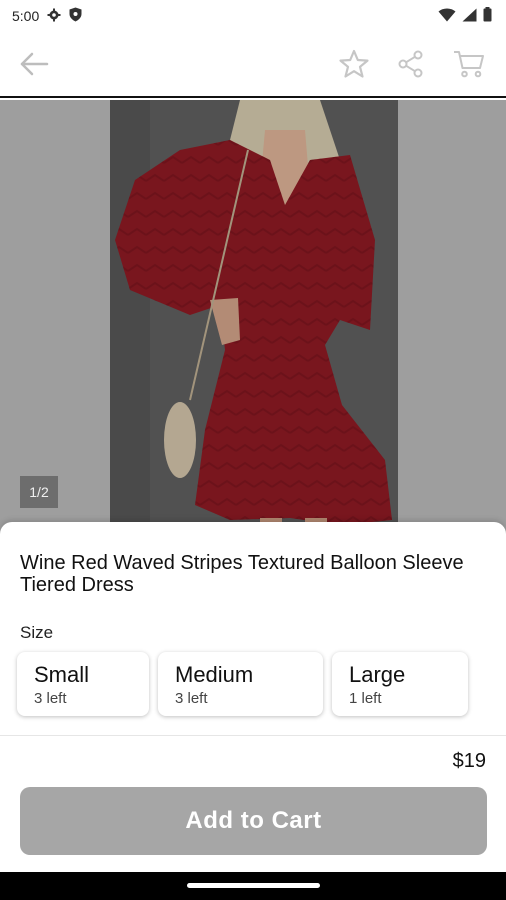 This screenshot has height=900, width=506. What do you see at coordinates (34, 64) in the screenshot?
I see `back-arrow-icon` at bounding box center [34, 64].